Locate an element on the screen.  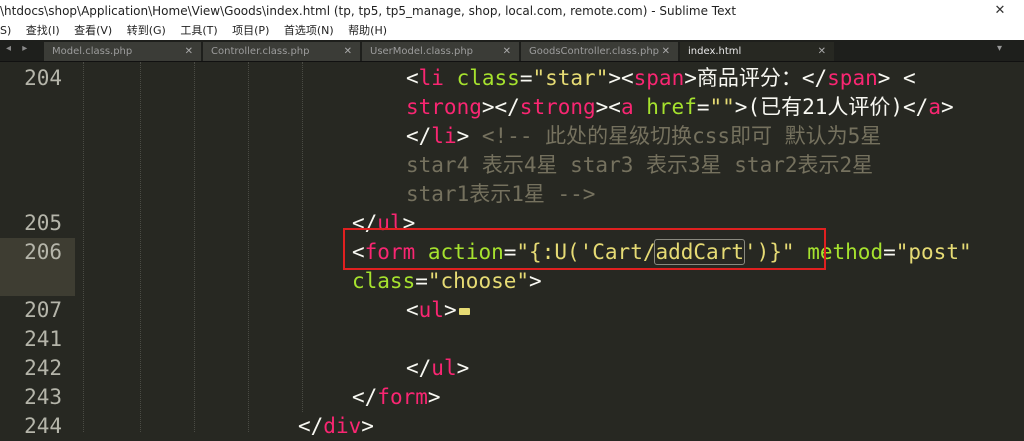
menu-item-preferences: 首选项(N) is located at coordinates (309, 31).